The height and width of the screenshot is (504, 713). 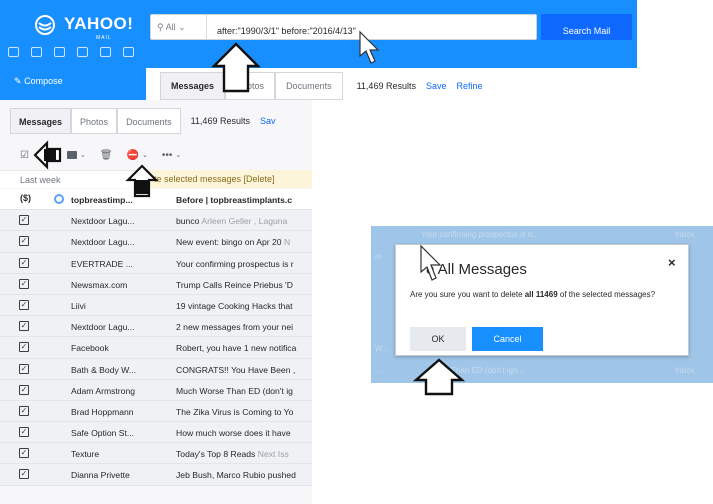 What do you see at coordinates (606, 294) in the screenshot?
I see `message-text-end: of the selected messages?` at bounding box center [606, 294].